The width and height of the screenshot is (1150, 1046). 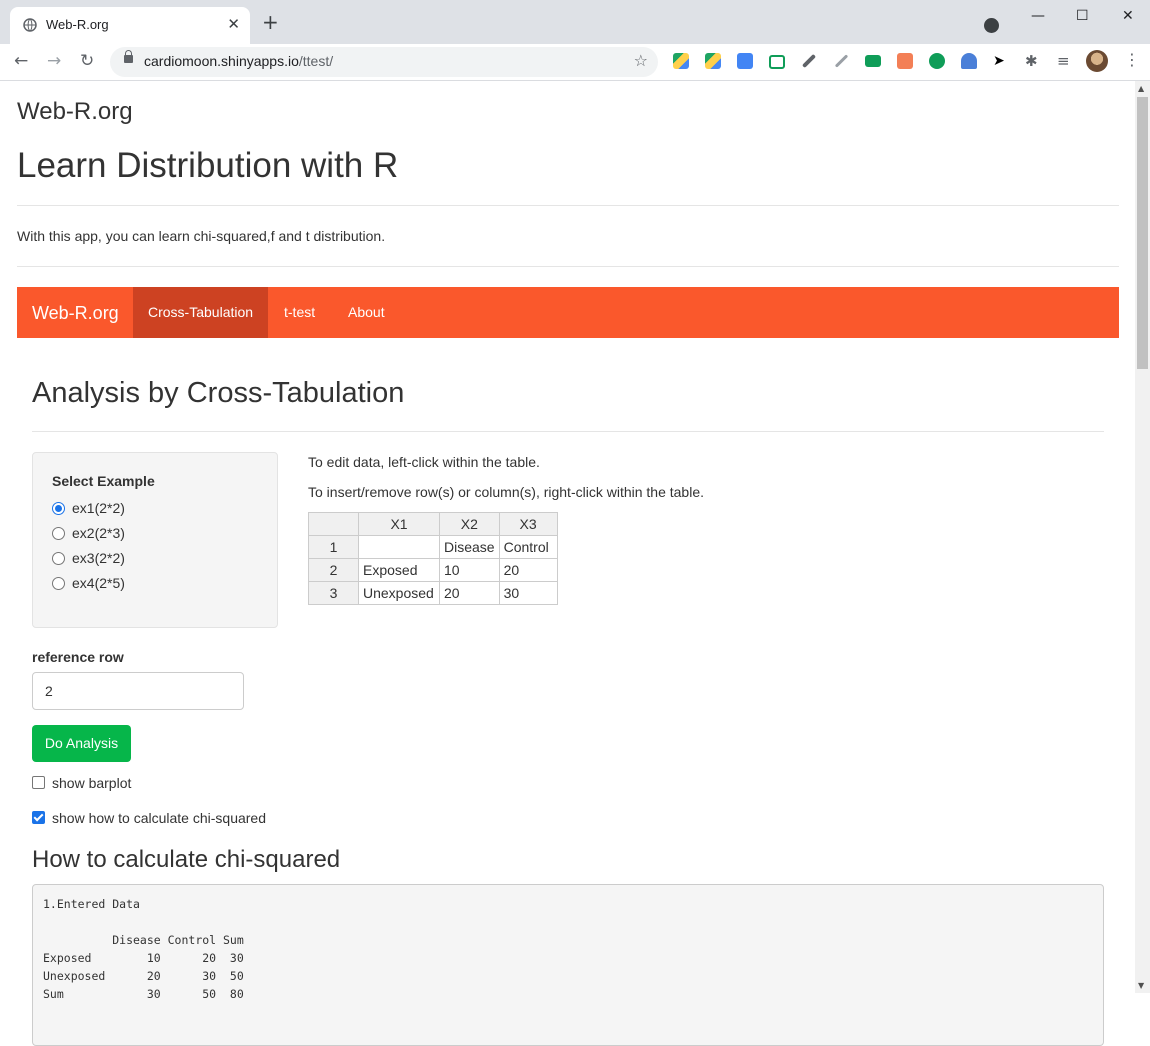 What do you see at coordinates (905, 61) in the screenshot?
I see `extension-orange-icon` at bounding box center [905, 61].